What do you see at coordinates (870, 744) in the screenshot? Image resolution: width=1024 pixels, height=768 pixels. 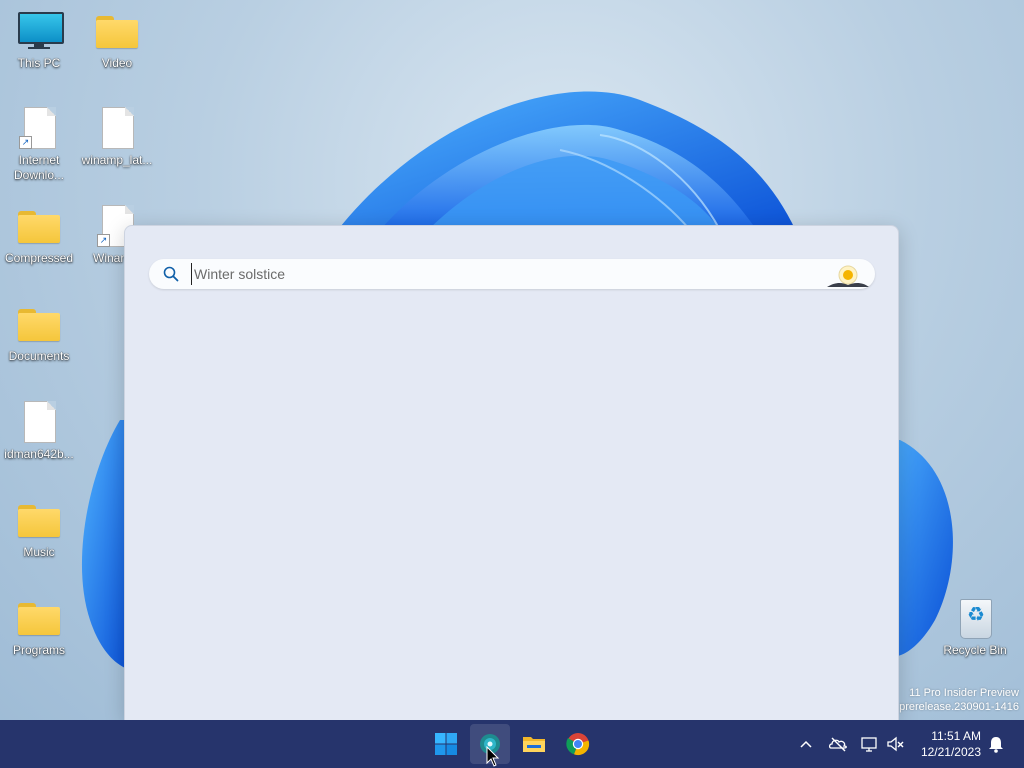 I see `network-icon` at bounding box center [870, 744].